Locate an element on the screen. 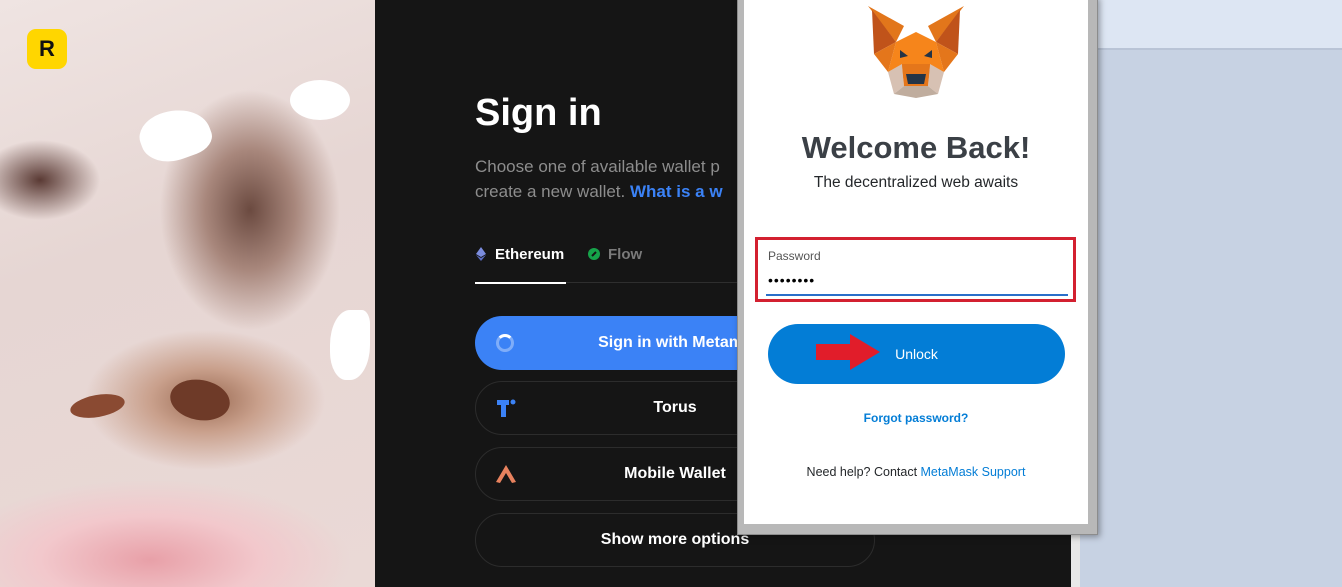 This screenshot has width=1342, height=587. mobile-wallet-icon is located at coordinates (506, 474).